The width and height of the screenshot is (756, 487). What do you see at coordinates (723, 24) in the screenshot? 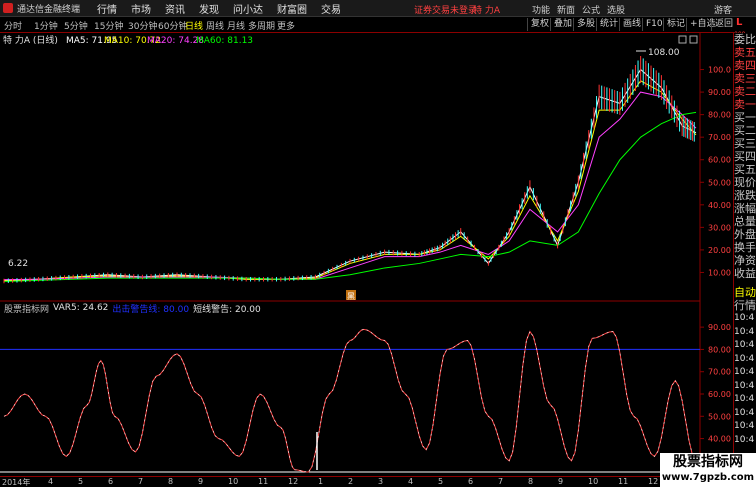
I see `back-button: 返回` at bounding box center [723, 24].